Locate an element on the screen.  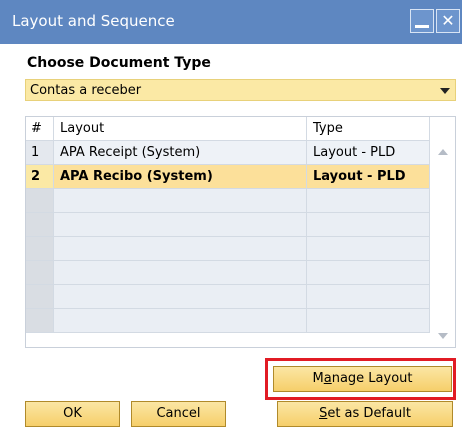
header-layout: Layout is located at coordinates (180, 129).